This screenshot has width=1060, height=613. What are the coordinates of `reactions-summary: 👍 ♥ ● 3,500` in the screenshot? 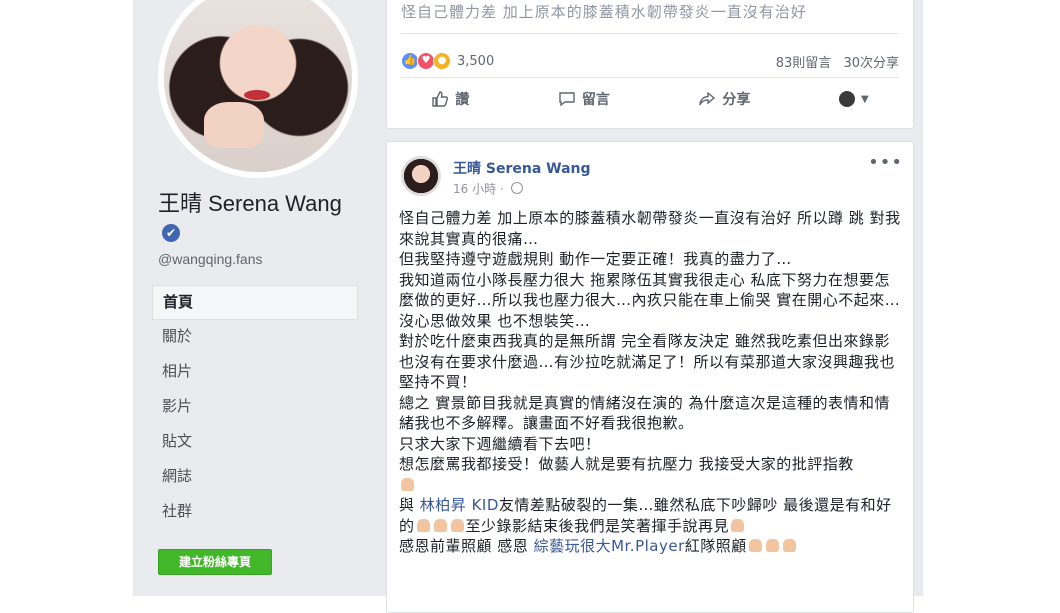 It's located at (447, 61).